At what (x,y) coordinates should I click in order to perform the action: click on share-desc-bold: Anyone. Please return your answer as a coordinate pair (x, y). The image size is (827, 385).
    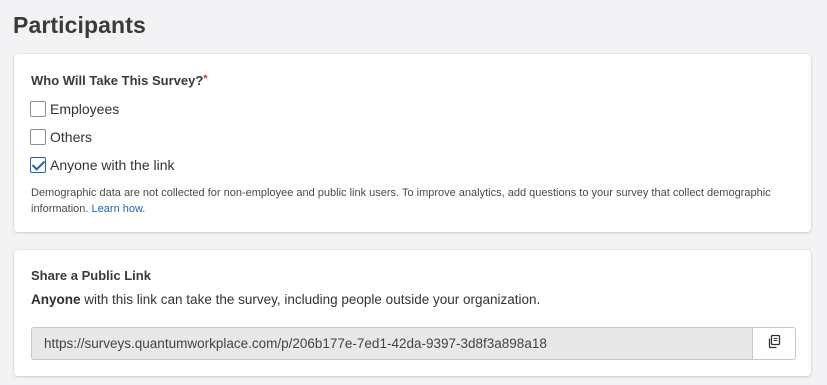
    Looking at the image, I should click on (56, 299).